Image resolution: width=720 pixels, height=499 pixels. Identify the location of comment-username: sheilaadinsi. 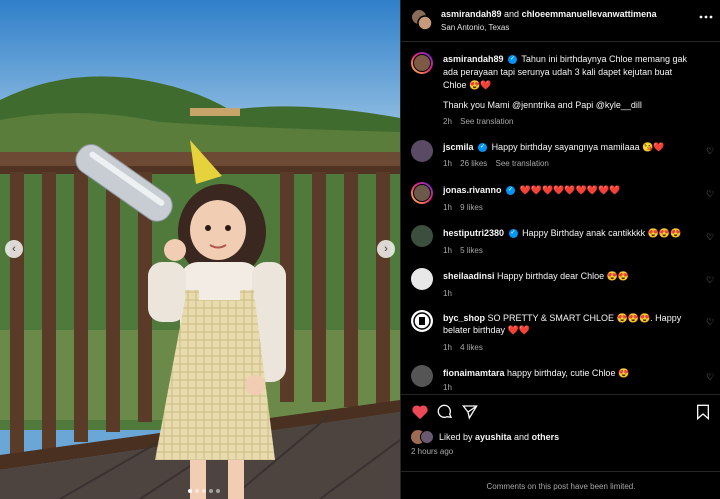
(469, 276).